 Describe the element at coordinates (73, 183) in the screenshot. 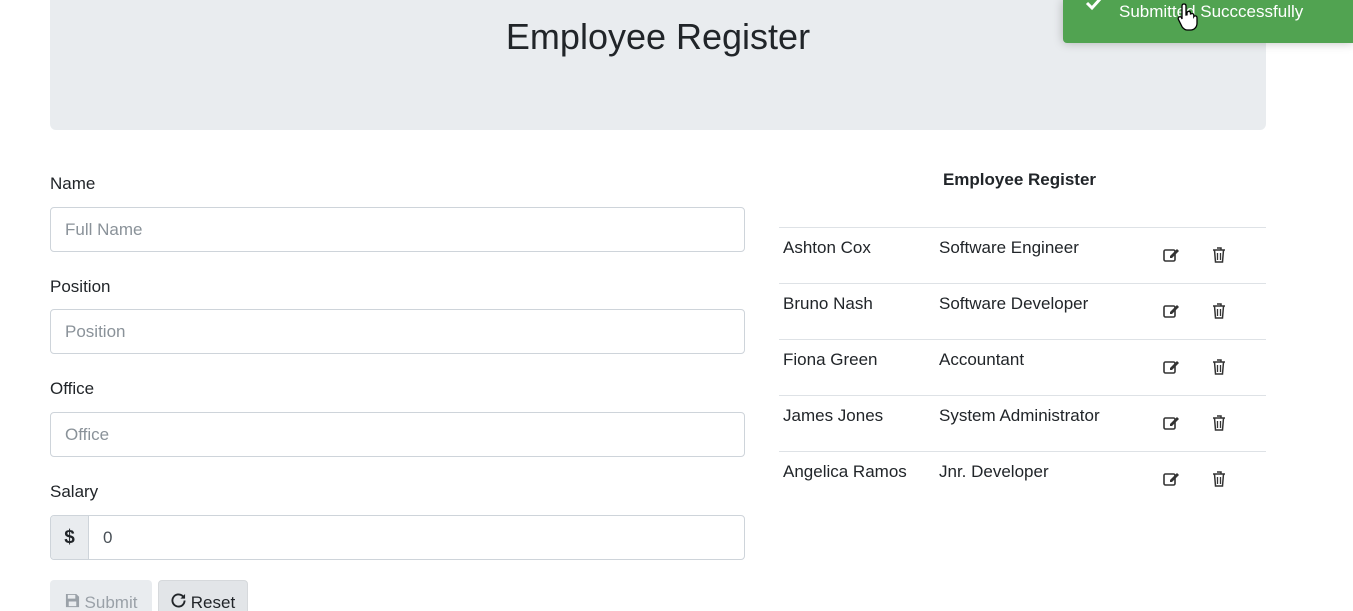

I see `name-label: Name` at that location.